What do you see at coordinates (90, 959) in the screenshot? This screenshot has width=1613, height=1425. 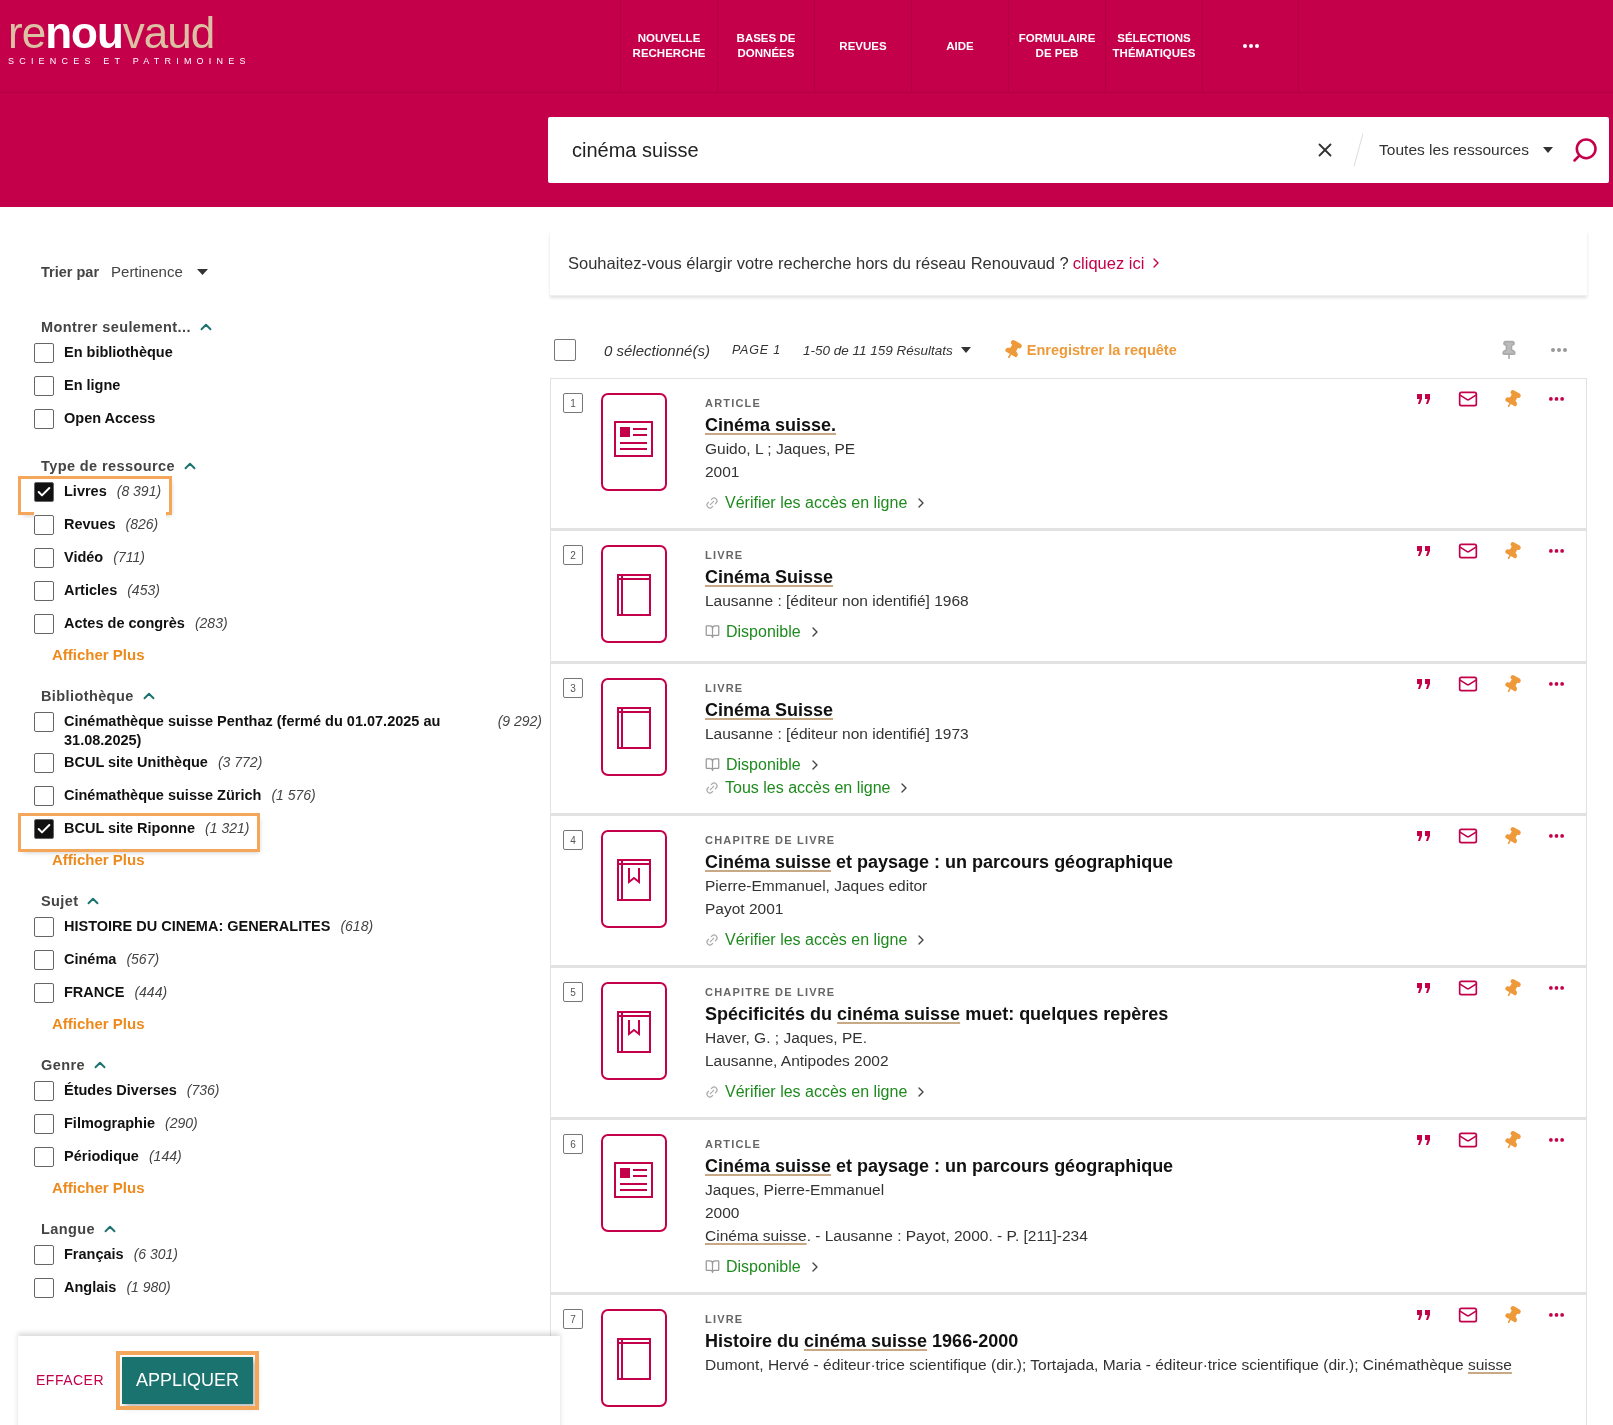 I see `filter-label: Cinéma` at bounding box center [90, 959].